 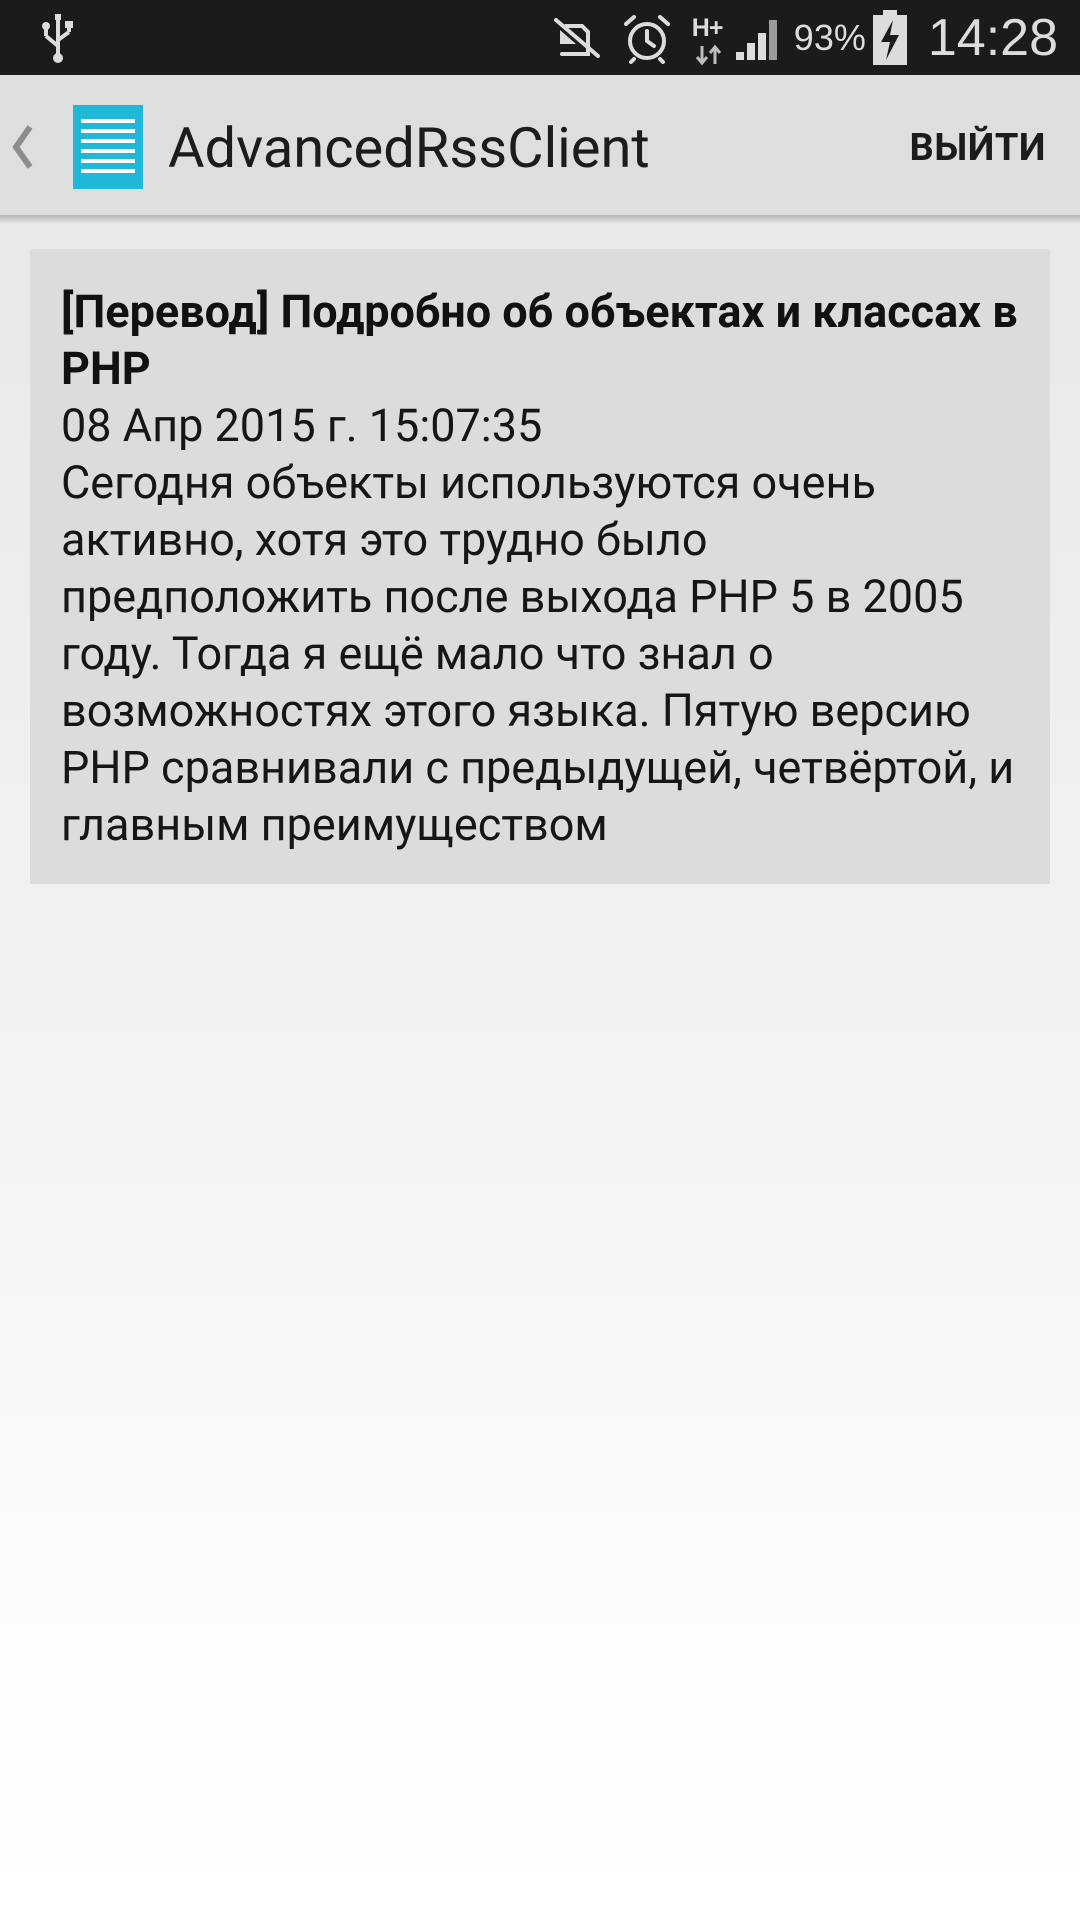 What do you see at coordinates (108, 147) in the screenshot?
I see `rss-list-icon` at bounding box center [108, 147].